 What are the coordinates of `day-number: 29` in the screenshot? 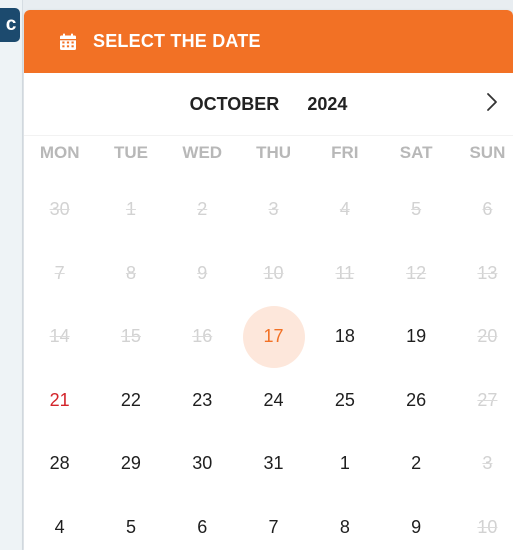 It's located at (130, 463).